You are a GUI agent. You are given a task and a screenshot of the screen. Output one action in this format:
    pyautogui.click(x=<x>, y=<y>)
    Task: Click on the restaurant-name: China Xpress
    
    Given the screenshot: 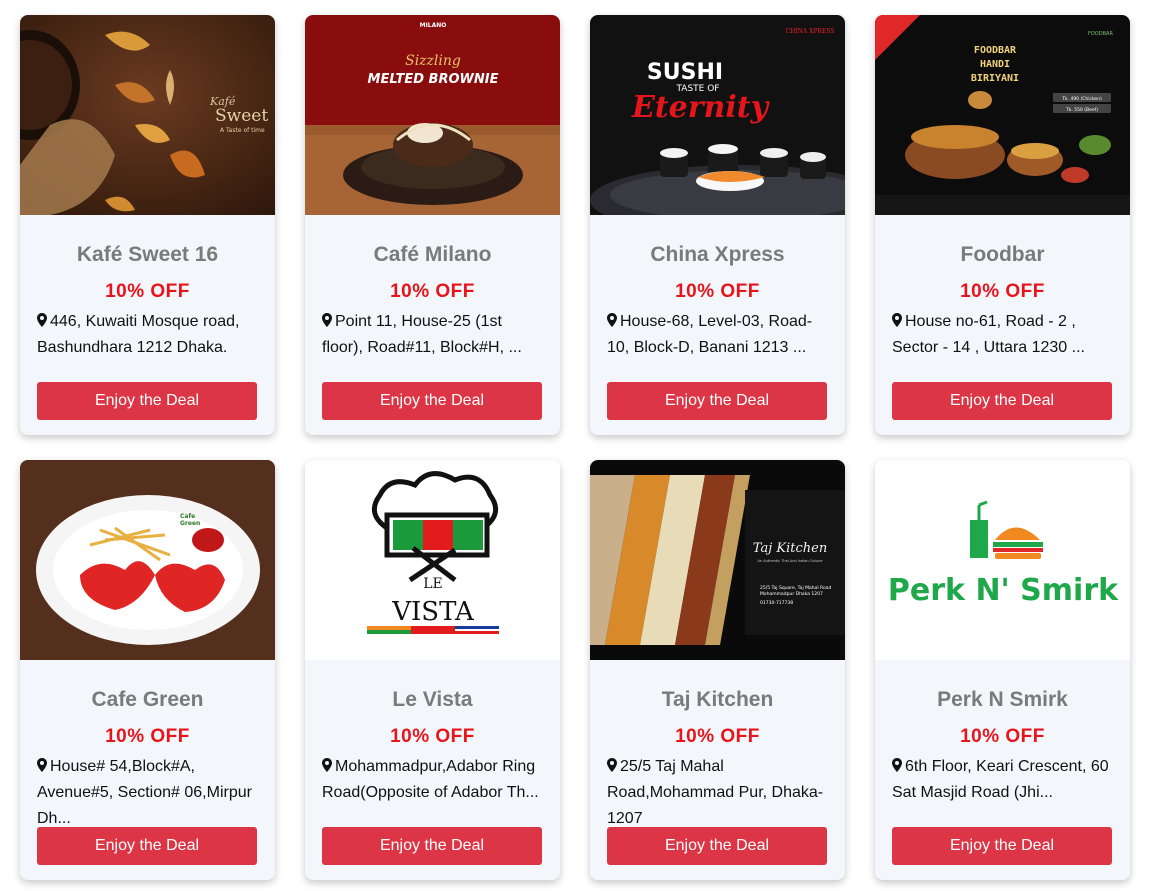 What is the action you would take?
    pyautogui.click(x=717, y=254)
    